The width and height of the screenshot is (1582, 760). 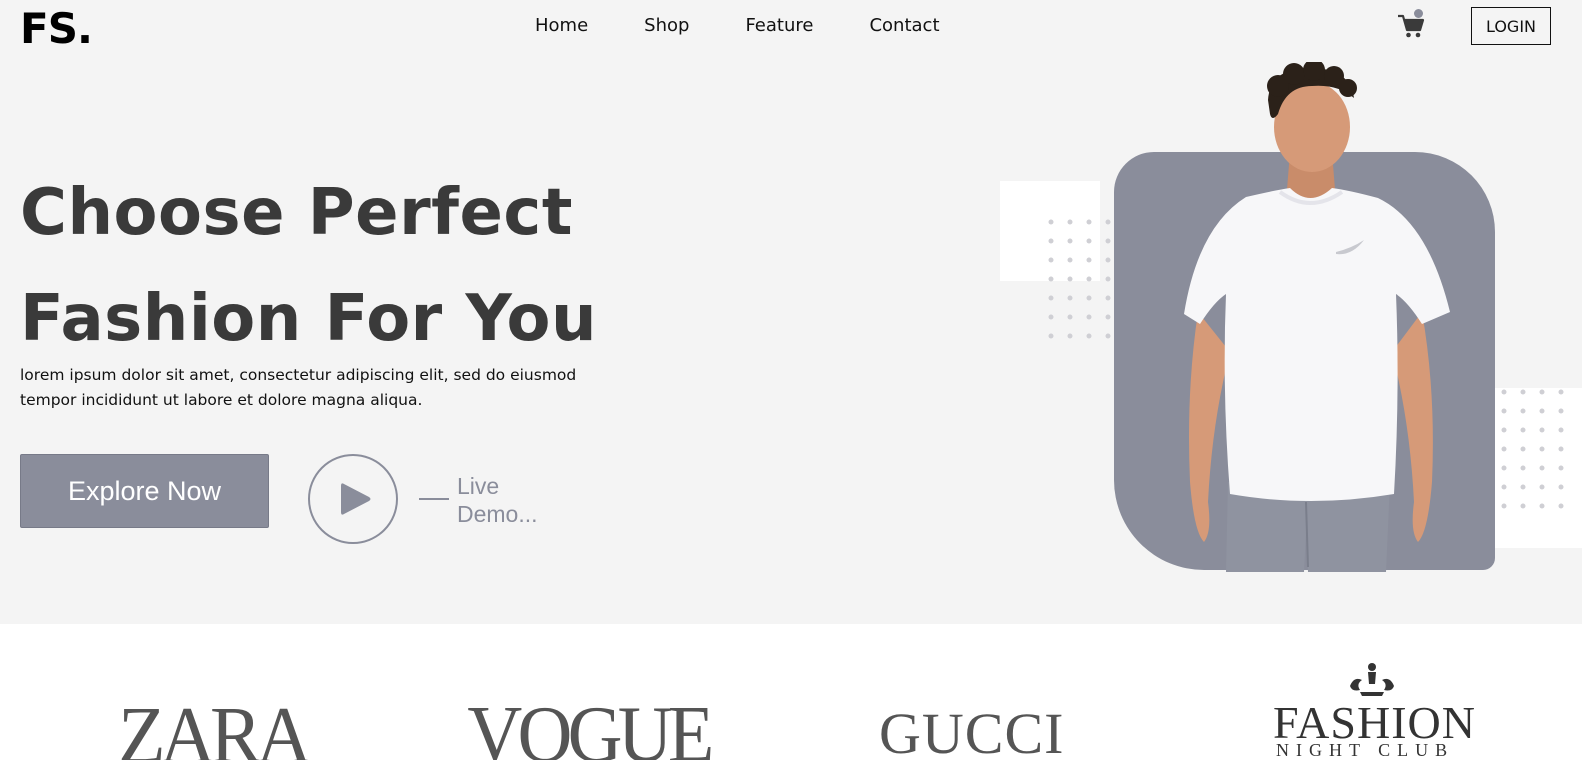 What do you see at coordinates (144, 491) in the screenshot?
I see `explore-now-button: Explore Now` at bounding box center [144, 491].